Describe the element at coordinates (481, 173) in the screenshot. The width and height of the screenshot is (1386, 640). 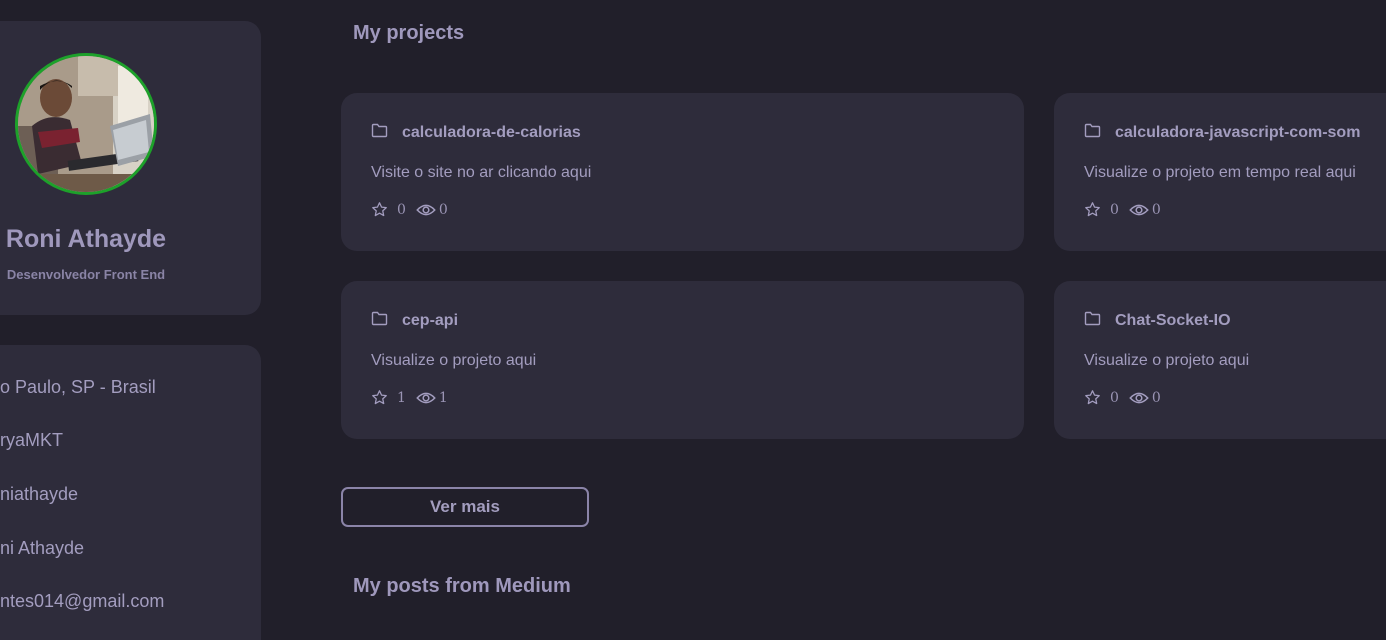
I see `project-description: Visite o site no ar clicando aqui` at that location.